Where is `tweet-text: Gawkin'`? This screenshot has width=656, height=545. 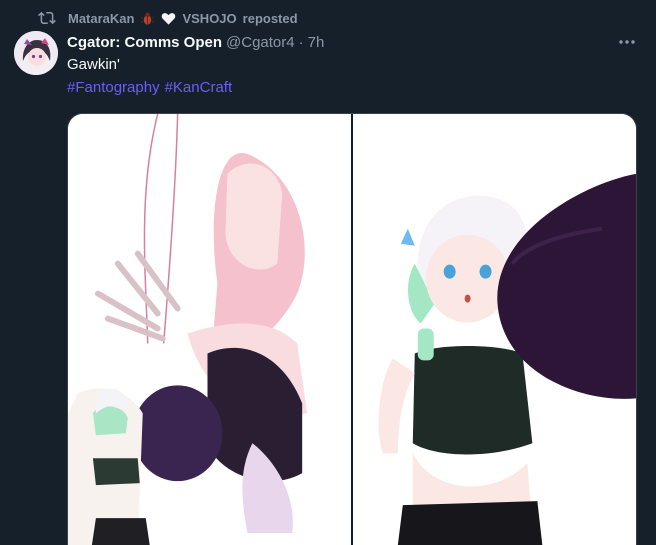 tweet-text: Gawkin' is located at coordinates (93, 64).